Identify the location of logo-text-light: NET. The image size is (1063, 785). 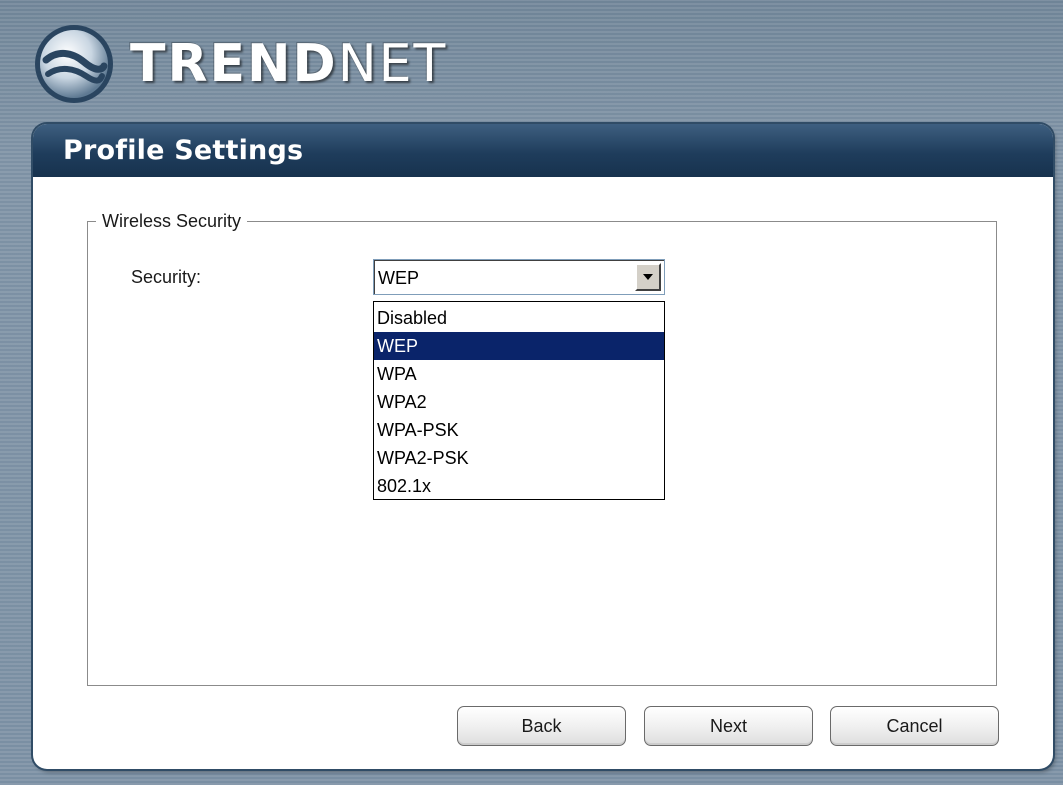
(392, 64).